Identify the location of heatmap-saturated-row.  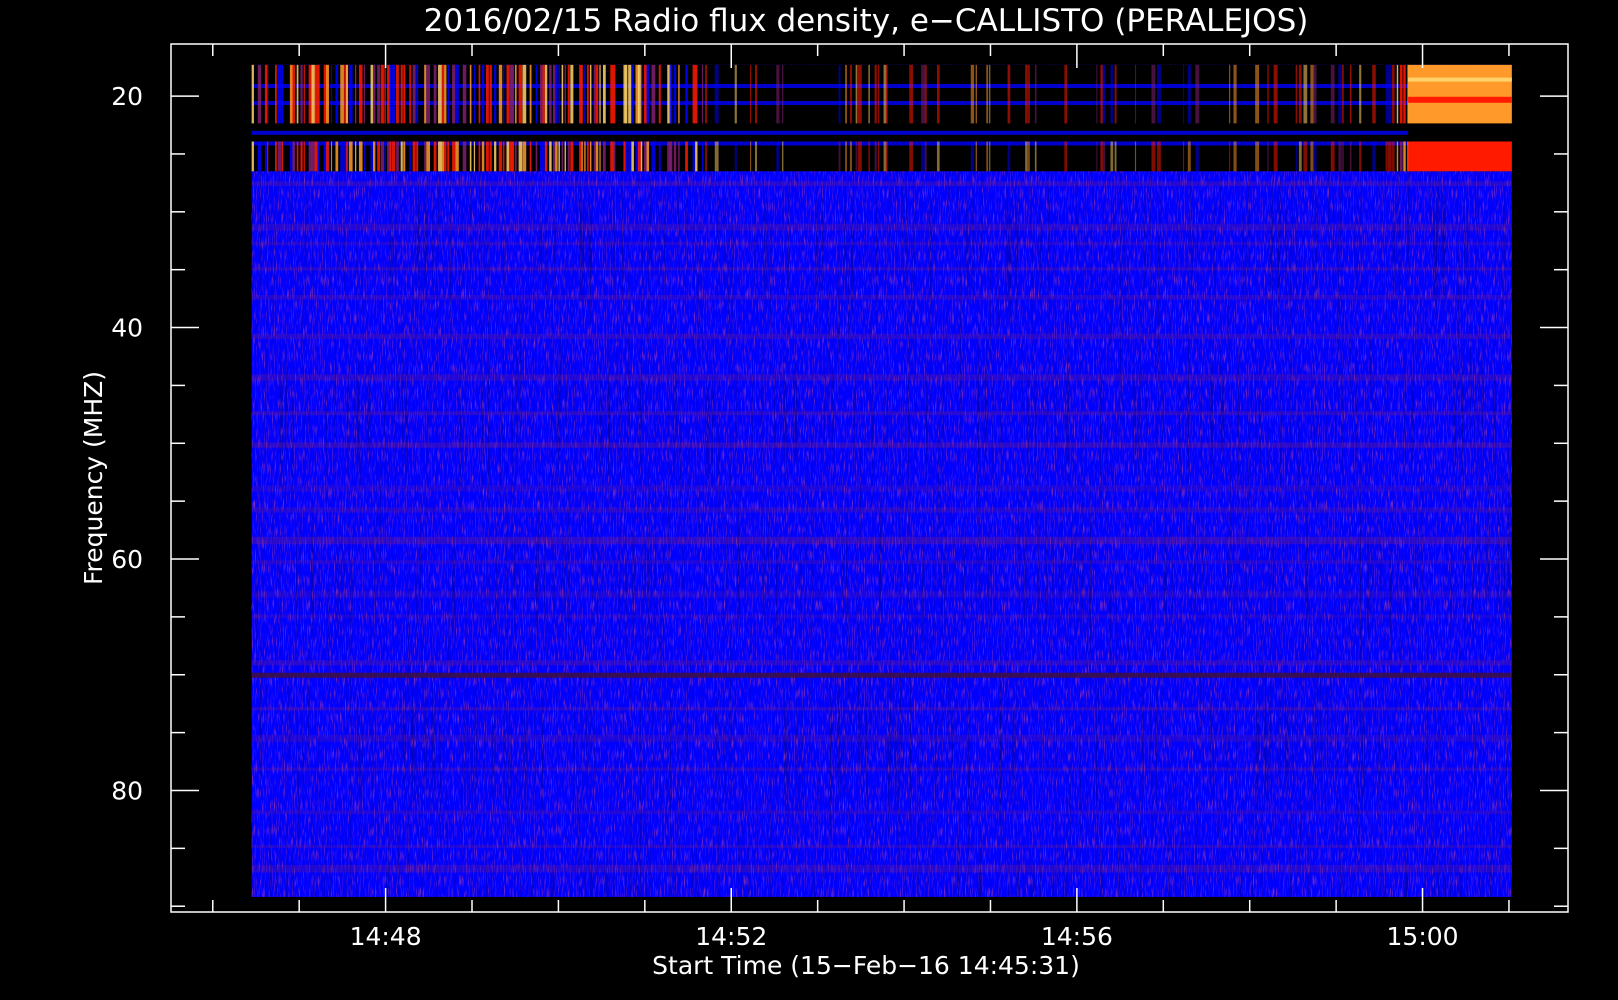
(1460, 99).